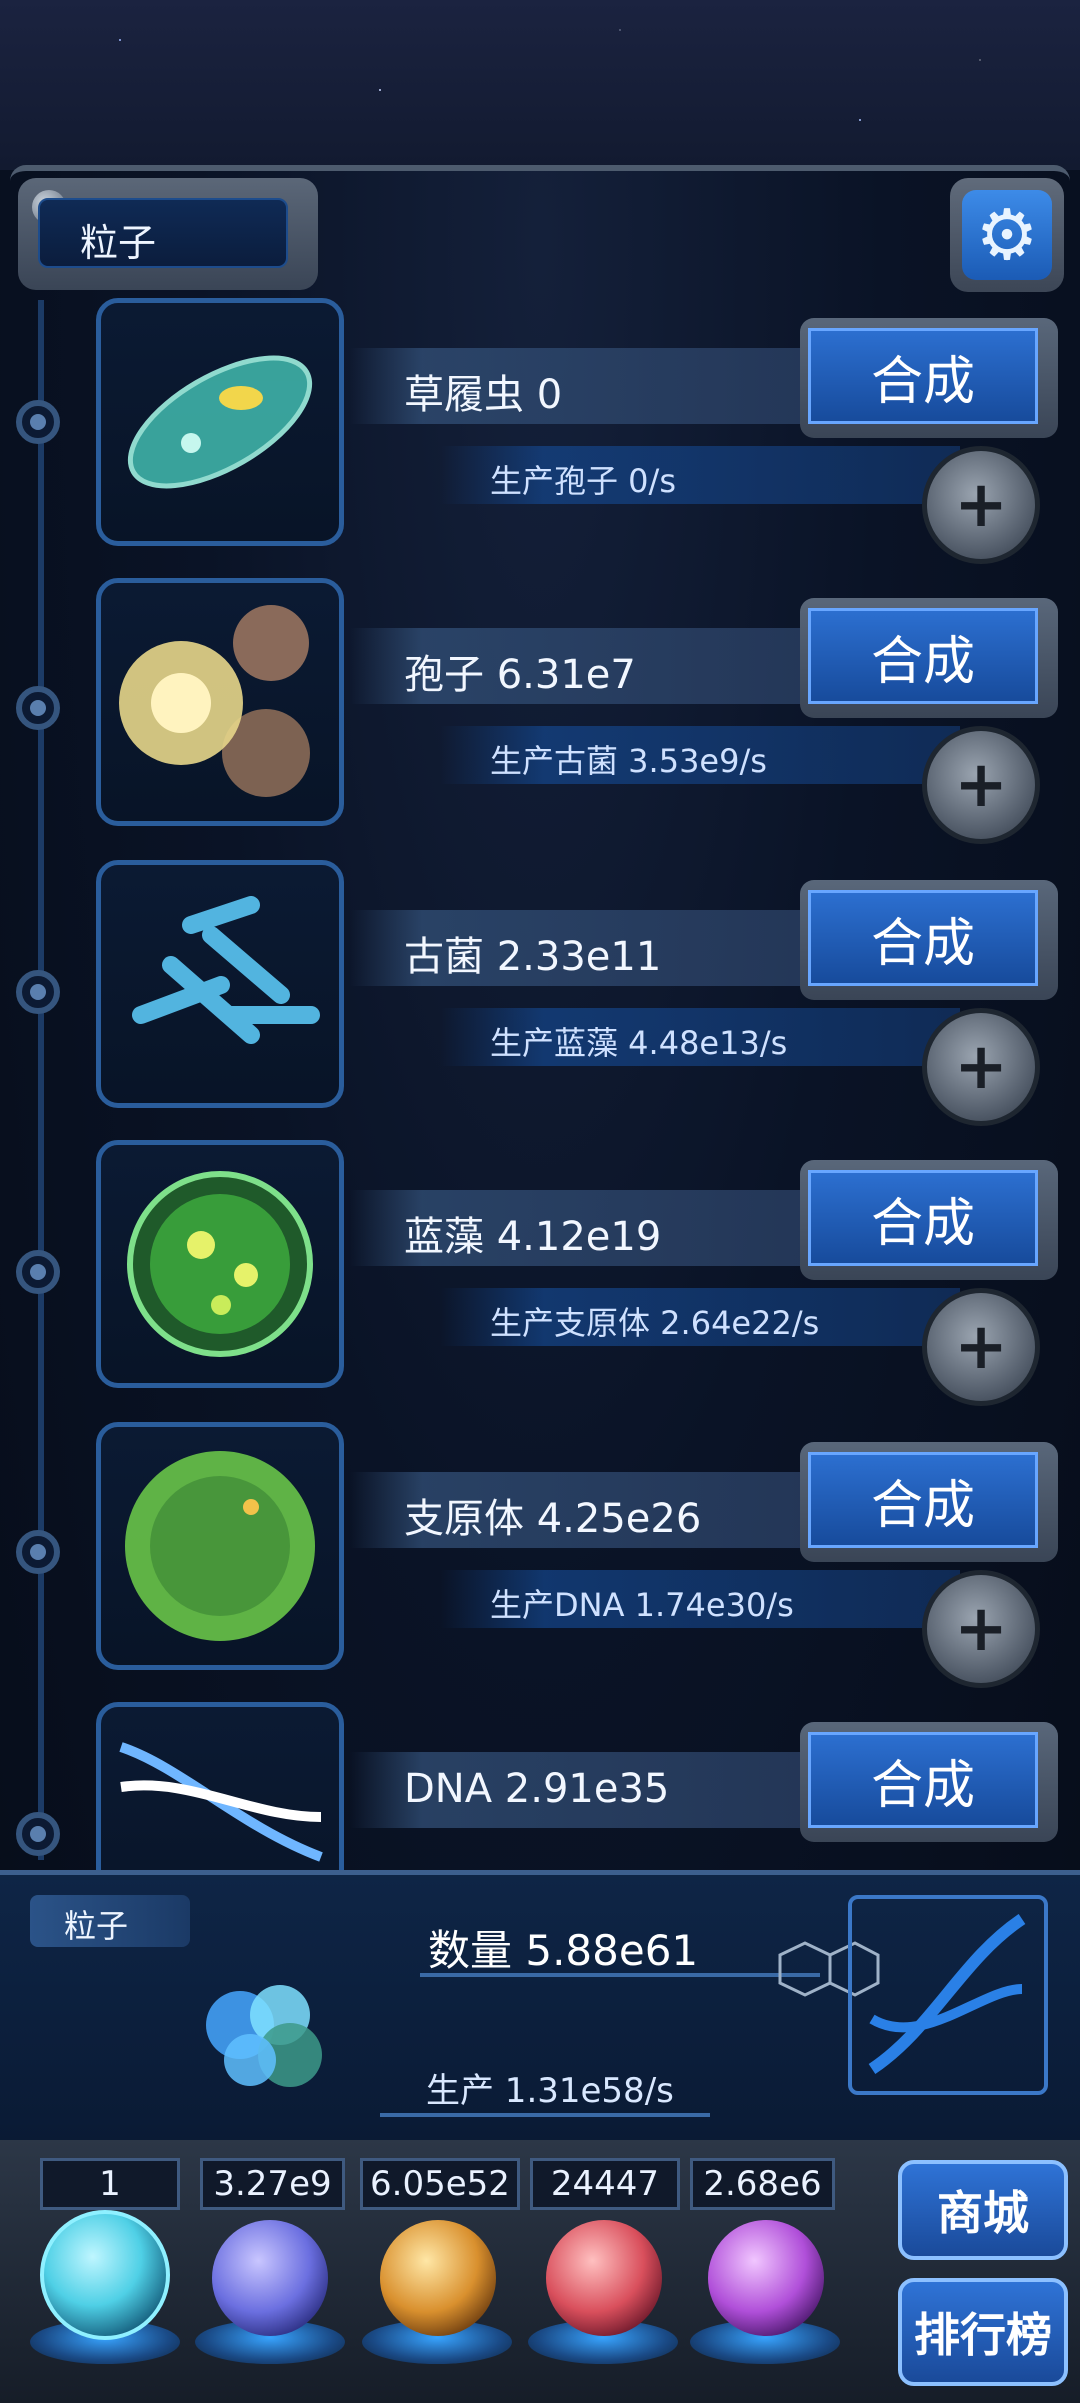 Image resolution: width=1080 pixels, height=2403 pixels. What do you see at coordinates (220, 984) in the screenshot?
I see `archaea-icon` at bounding box center [220, 984].